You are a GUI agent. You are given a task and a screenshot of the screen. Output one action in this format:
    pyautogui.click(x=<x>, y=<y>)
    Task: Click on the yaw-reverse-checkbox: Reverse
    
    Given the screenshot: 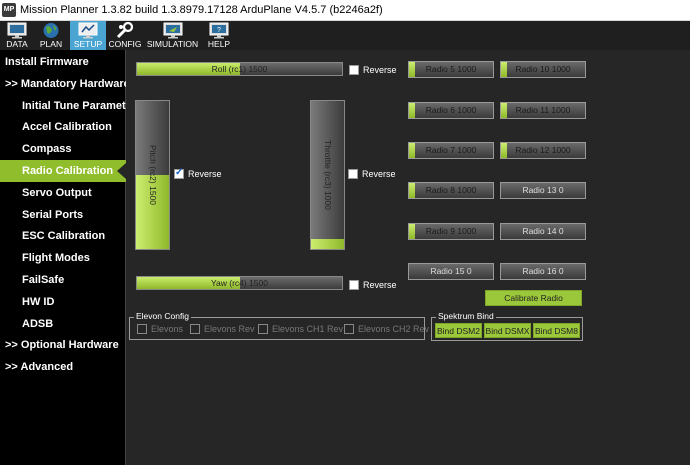 What is the action you would take?
    pyautogui.click(x=373, y=285)
    